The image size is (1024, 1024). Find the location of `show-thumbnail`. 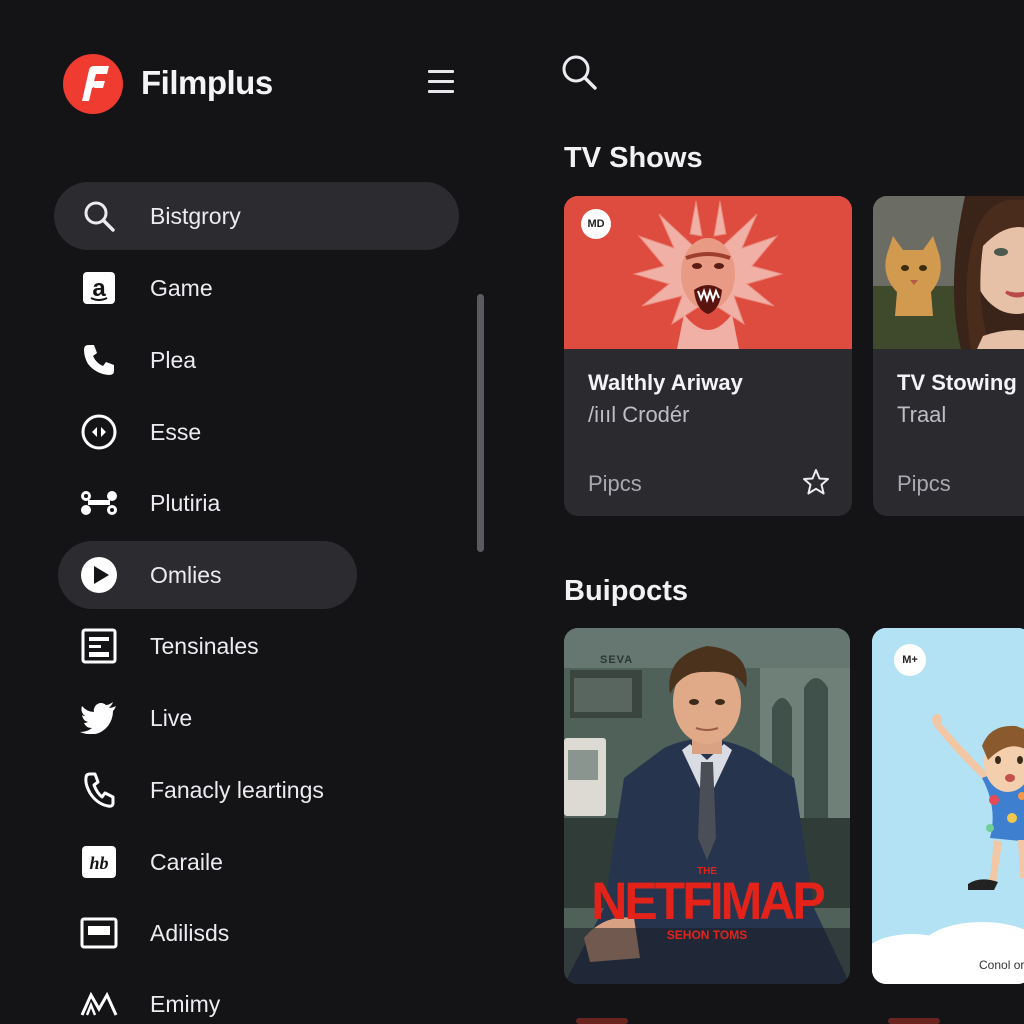

show-thumbnail is located at coordinates (948, 272).